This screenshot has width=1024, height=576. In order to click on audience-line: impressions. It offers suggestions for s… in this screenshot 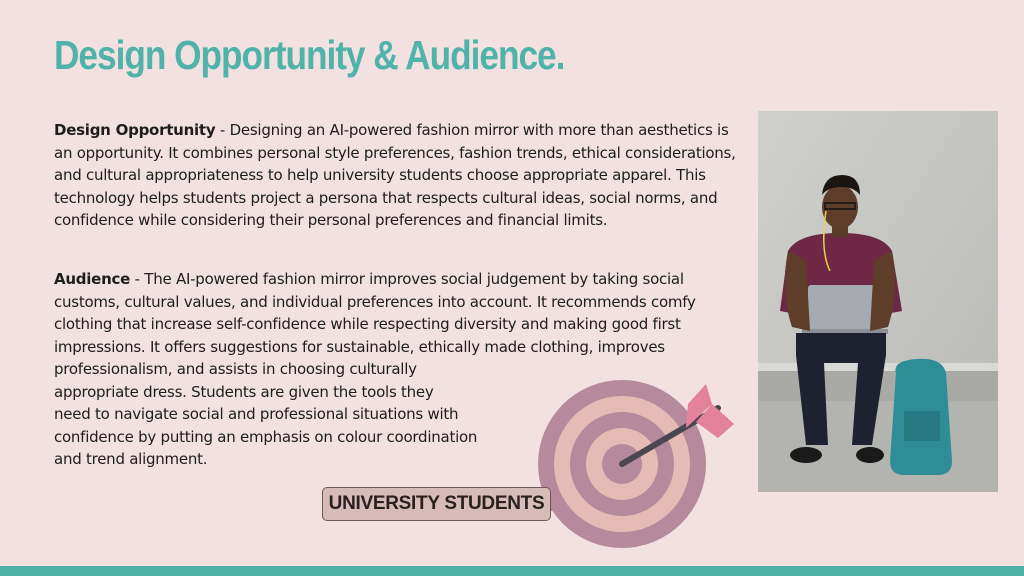, I will do `click(359, 346)`.